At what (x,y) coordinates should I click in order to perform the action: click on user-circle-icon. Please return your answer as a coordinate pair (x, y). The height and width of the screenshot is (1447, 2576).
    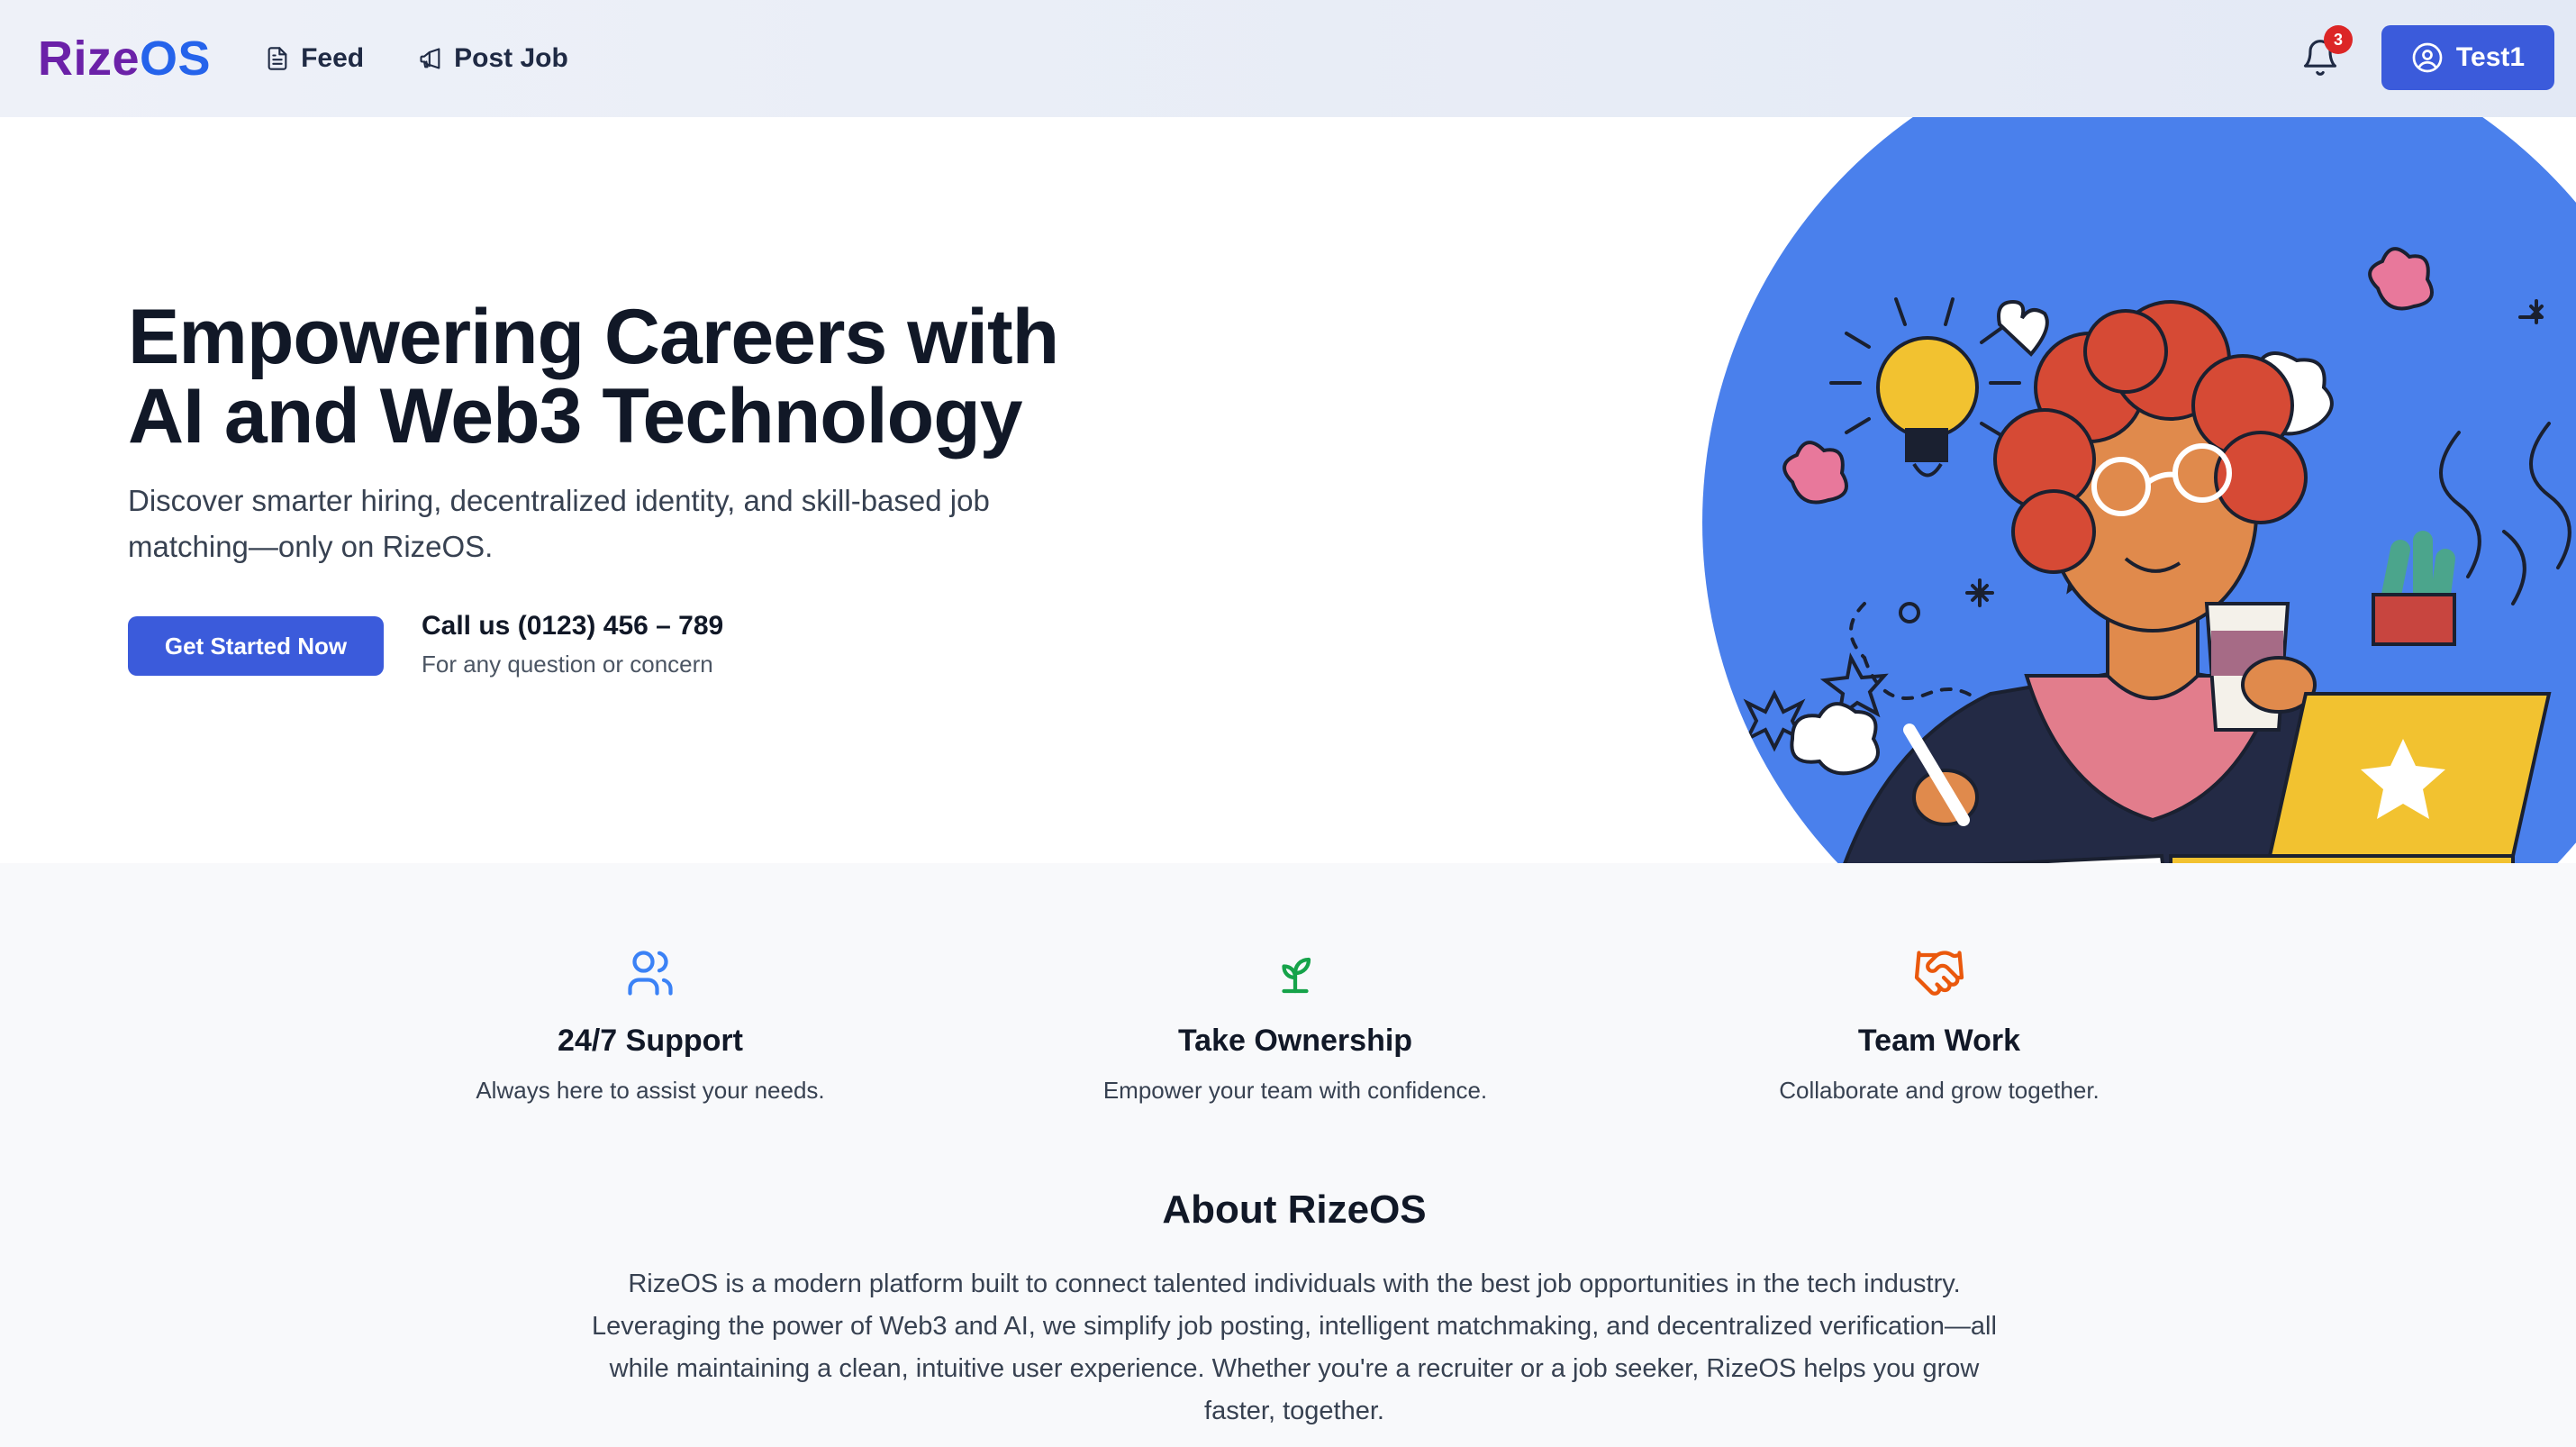
    Looking at the image, I should click on (2427, 57).